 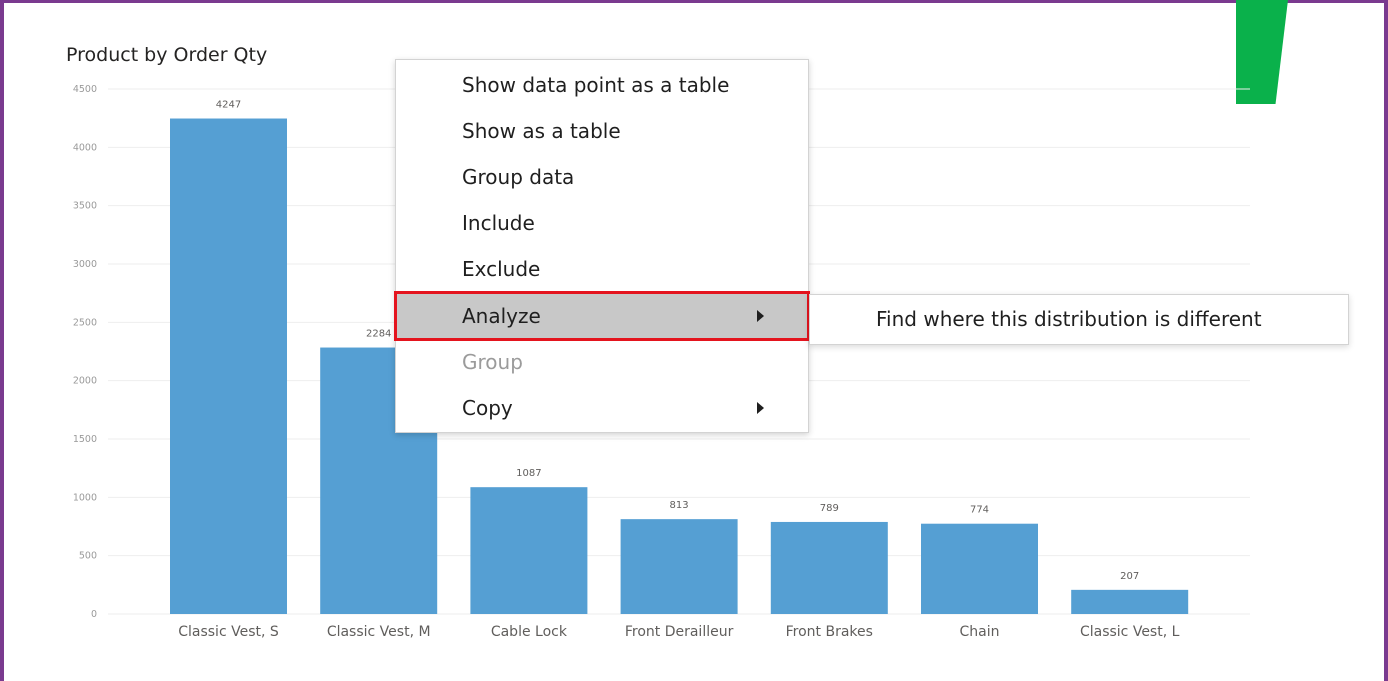 What do you see at coordinates (980, 632) in the screenshot?
I see `x-tick-label: Chain` at bounding box center [980, 632].